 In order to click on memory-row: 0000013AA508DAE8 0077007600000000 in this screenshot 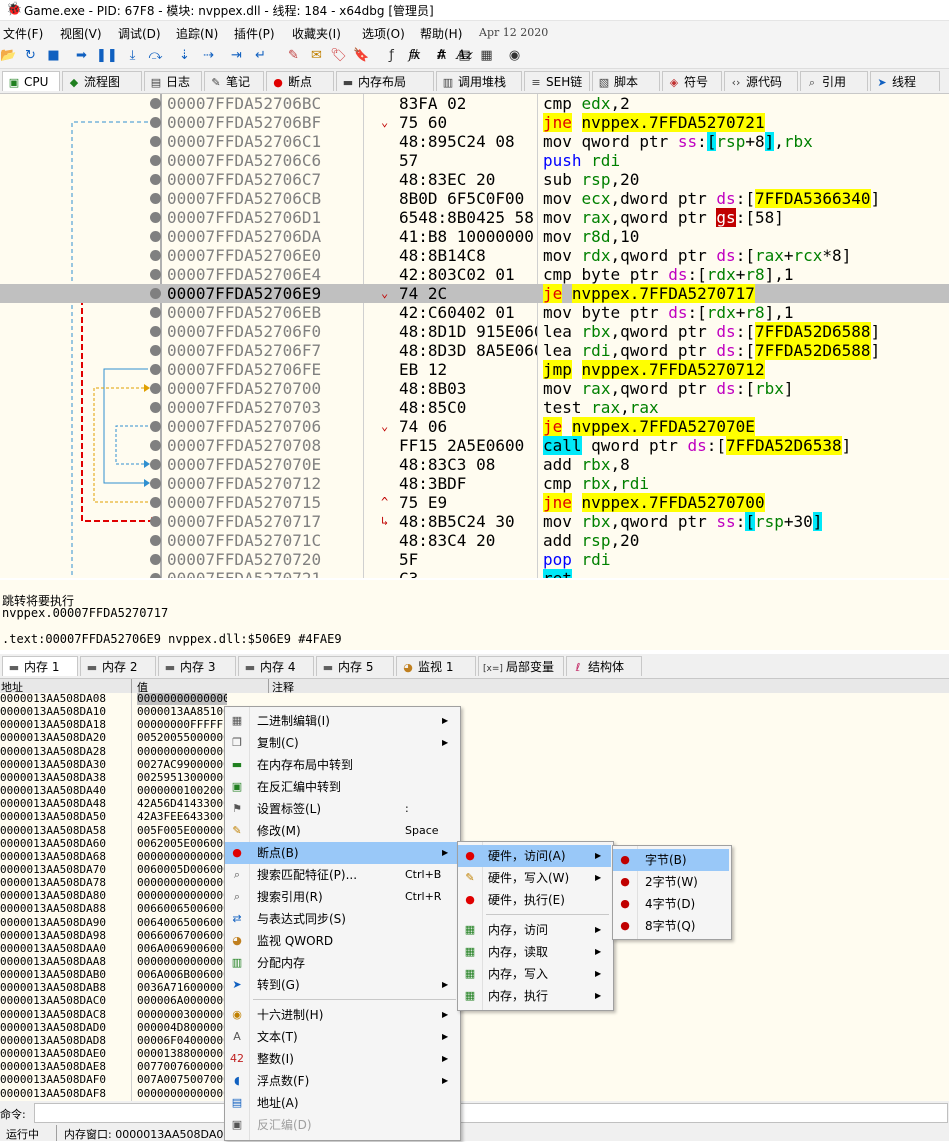, I will do `click(474, 1067)`.